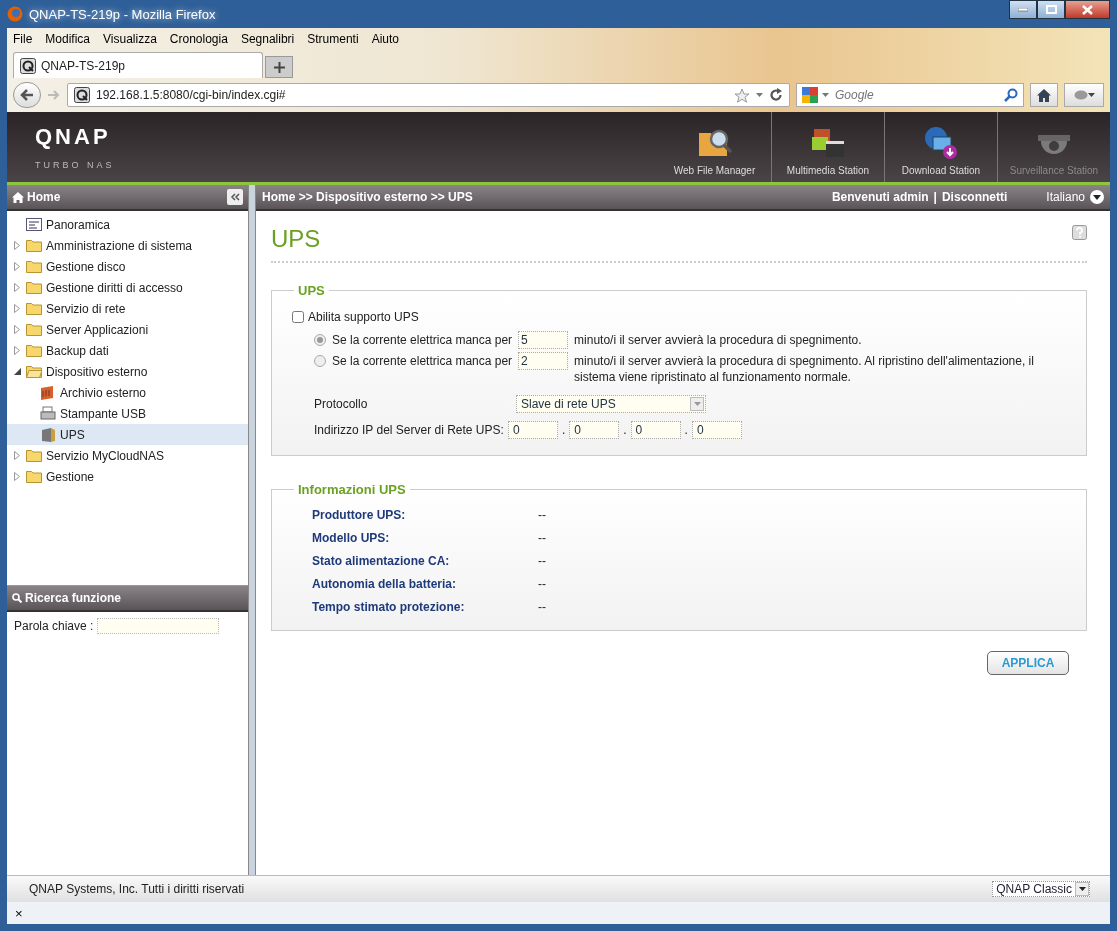 This screenshot has width=1117, height=931. Describe the element at coordinates (23, 39) in the screenshot. I see `menu-item: File` at that location.